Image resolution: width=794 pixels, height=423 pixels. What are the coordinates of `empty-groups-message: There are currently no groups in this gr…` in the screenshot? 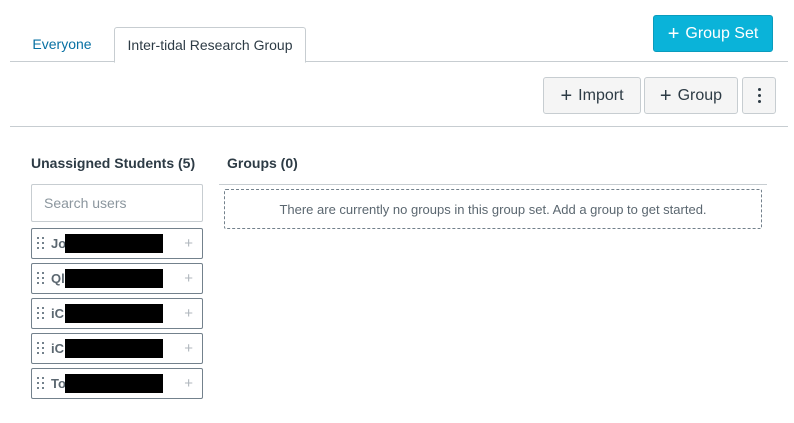 It's located at (493, 209).